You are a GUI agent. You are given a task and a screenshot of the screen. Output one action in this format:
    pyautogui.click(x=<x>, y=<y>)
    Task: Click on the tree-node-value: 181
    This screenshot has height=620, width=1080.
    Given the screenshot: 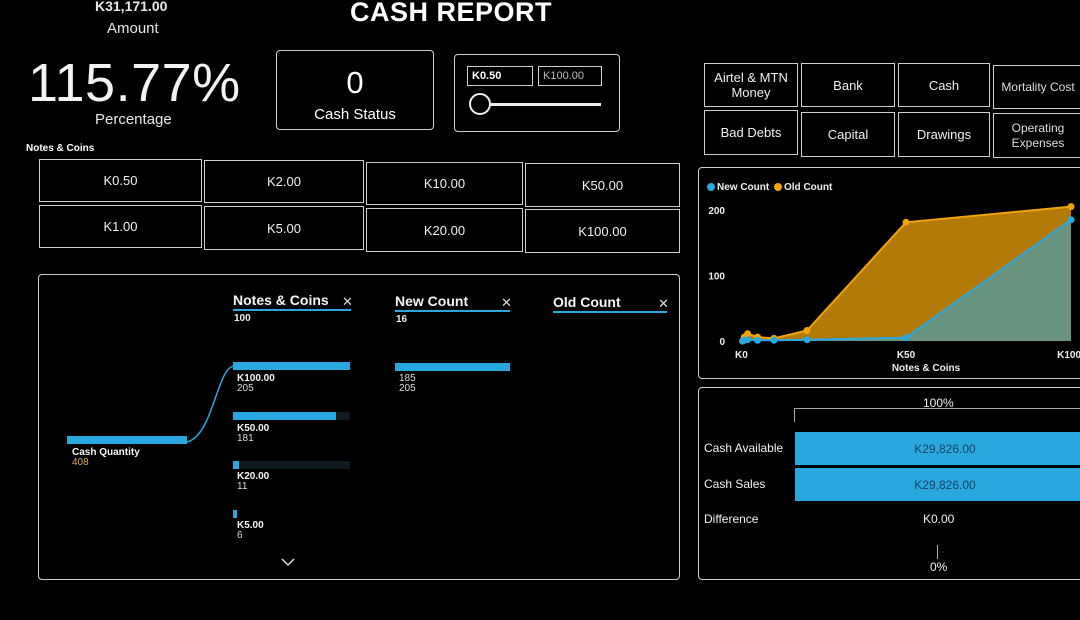 What is the action you would take?
    pyautogui.click(x=245, y=438)
    